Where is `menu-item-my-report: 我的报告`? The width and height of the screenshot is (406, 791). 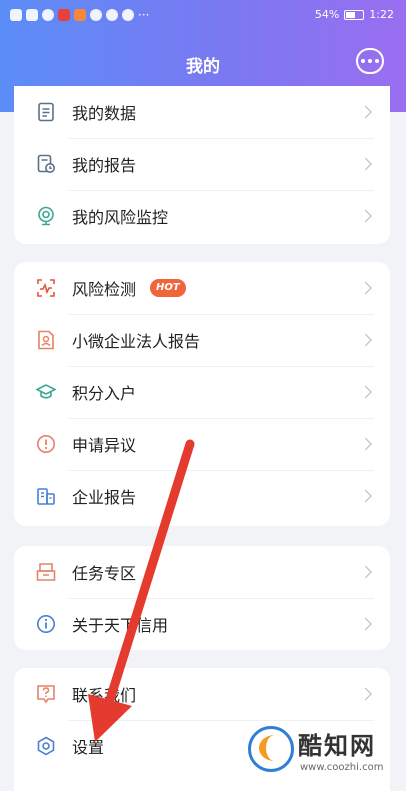
menu-item-my-report: 我的报告 is located at coordinates (202, 164).